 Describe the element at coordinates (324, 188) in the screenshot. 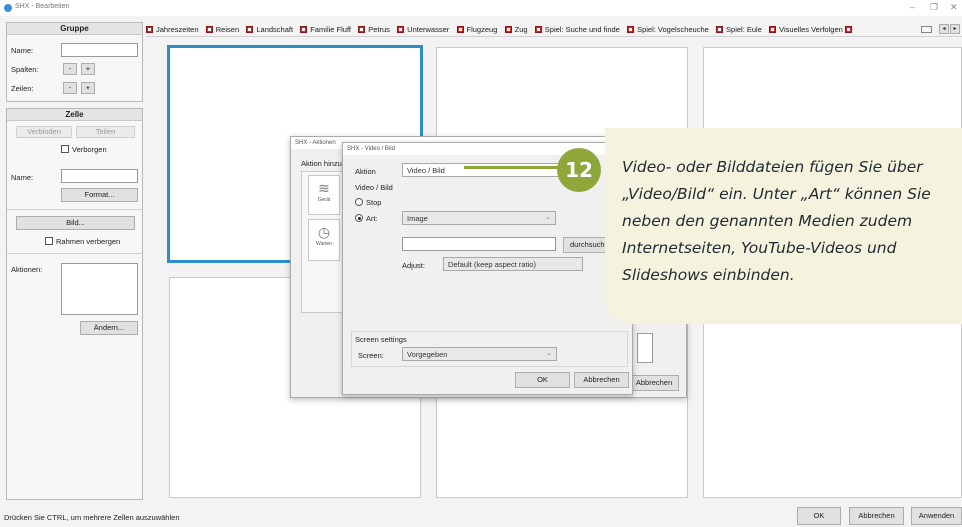

I see `wifi-icon: ≋` at that location.